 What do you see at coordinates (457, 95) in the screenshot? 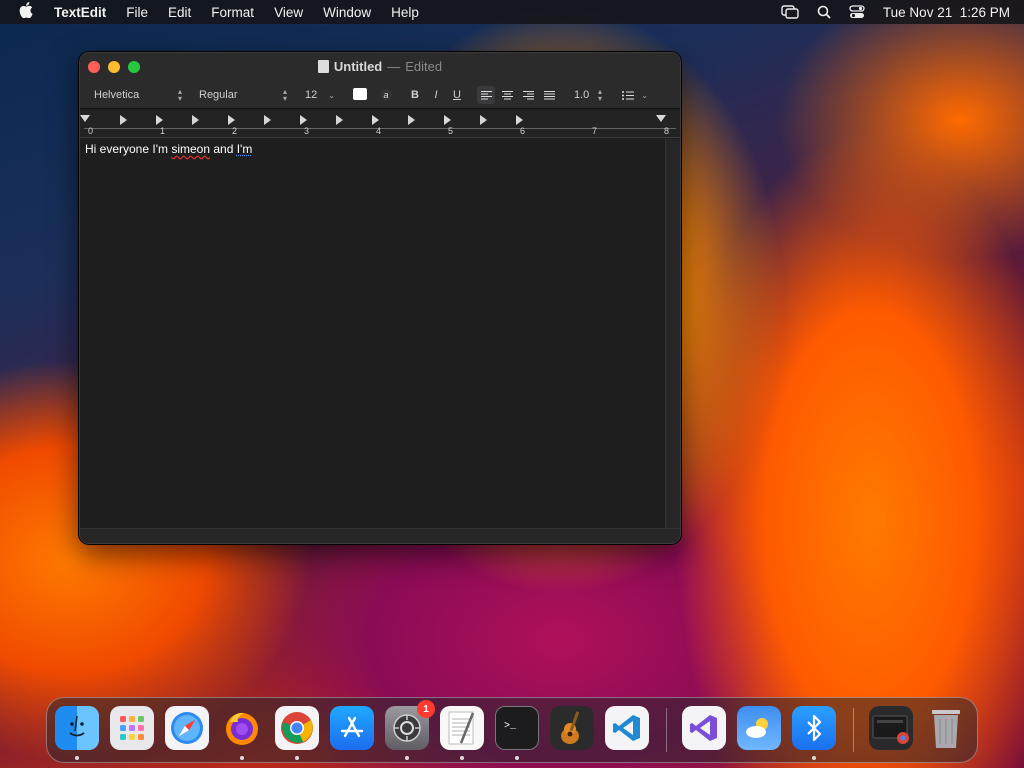
I see `underline-button: U` at bounding box center [457, 95].